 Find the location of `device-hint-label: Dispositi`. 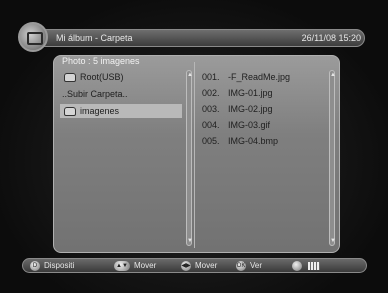

device-hint-label: Dispositi is located at coordinates (59, 265).